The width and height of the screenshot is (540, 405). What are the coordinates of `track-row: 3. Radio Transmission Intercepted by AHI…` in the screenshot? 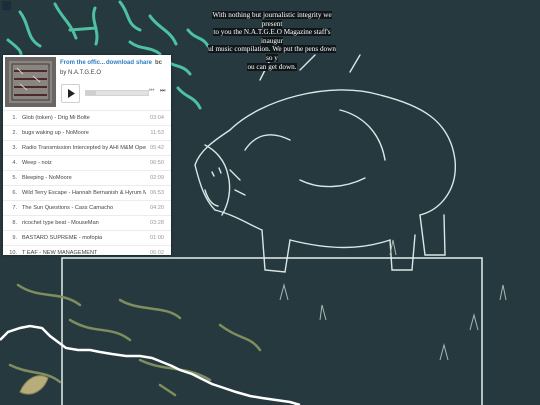 It's located at (87, 147).